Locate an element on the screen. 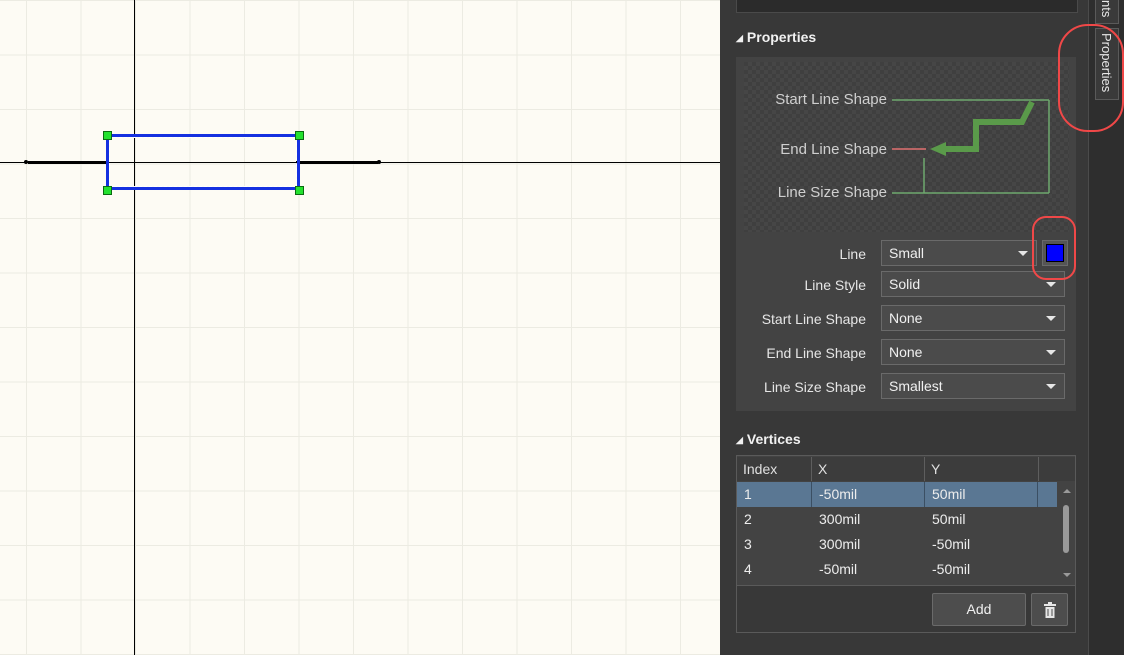 This screenshot has width=1124, height=655. selected-polyline-rectangle is located at coordinates (203, 162).